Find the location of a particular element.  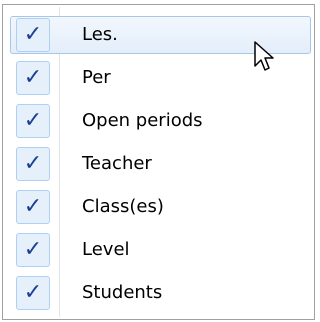

menu-item-label: Level is located at coordinates (106, 249).